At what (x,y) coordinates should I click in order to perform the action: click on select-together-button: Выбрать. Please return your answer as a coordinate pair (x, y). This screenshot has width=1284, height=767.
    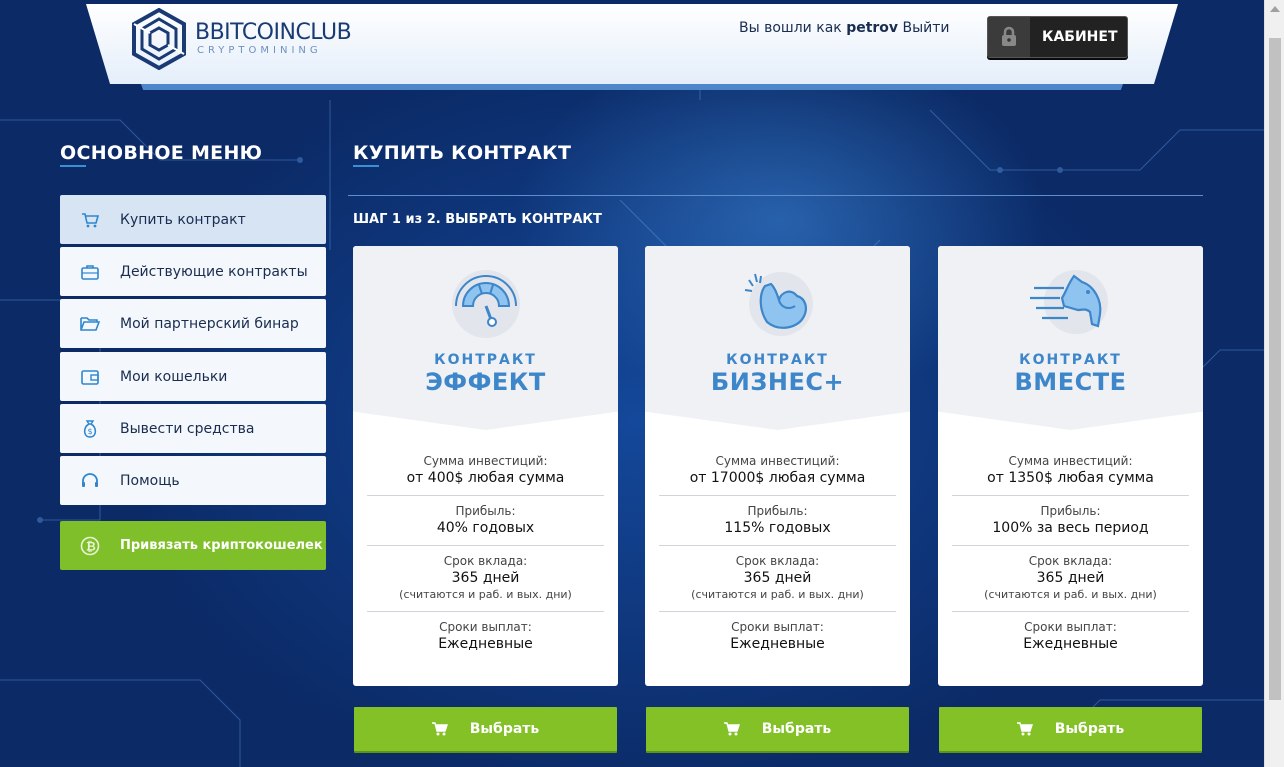
    Looking at the image, I should click on (1070, 729).